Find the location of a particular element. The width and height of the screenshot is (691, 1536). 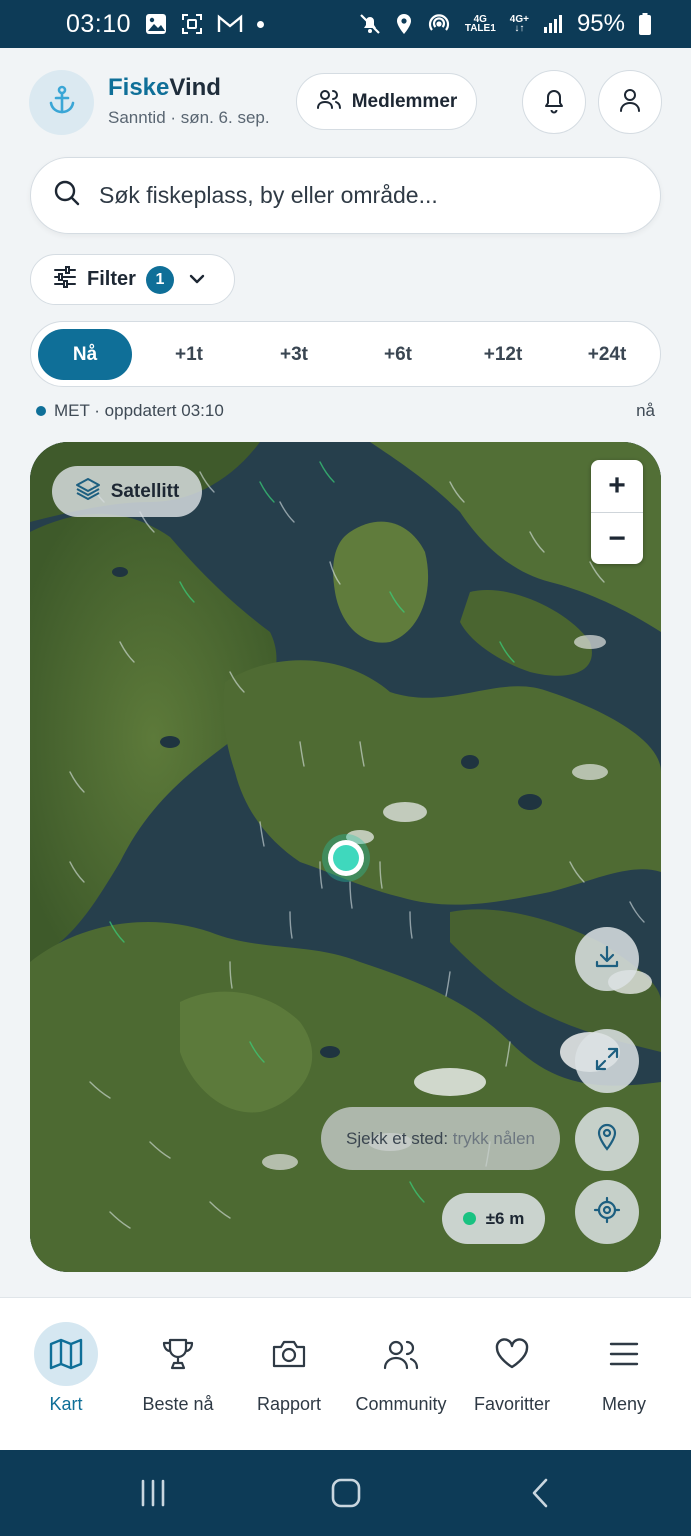

nav-favorites-label: Favoritter is located at coordinates (512, 1404).